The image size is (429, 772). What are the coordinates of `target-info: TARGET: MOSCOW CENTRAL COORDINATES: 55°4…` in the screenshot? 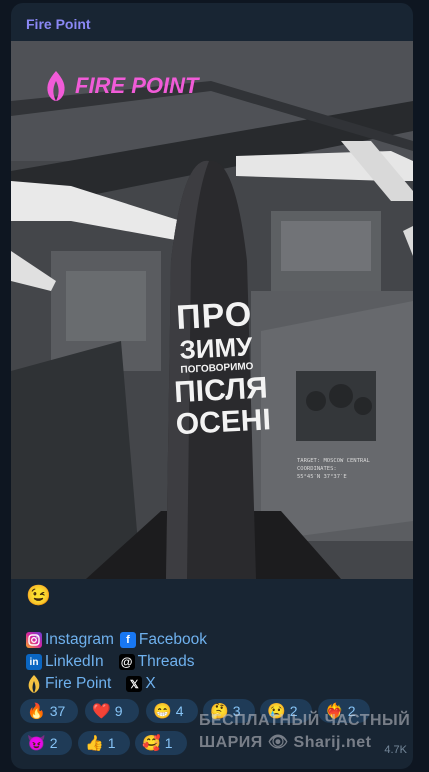 It's located at (353, 470).